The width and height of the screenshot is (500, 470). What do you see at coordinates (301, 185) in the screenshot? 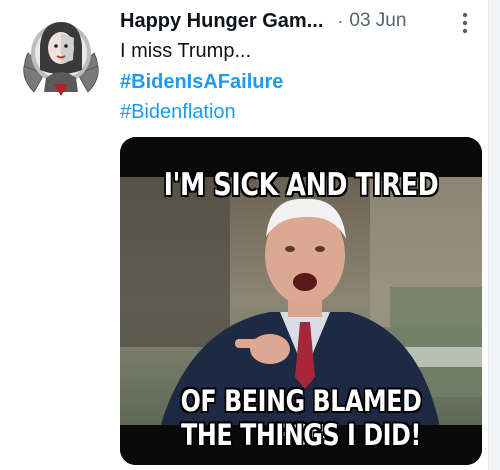
I see `meme-caption-top: I'M SICK AND TIRED` at bounding box center [301, 185].